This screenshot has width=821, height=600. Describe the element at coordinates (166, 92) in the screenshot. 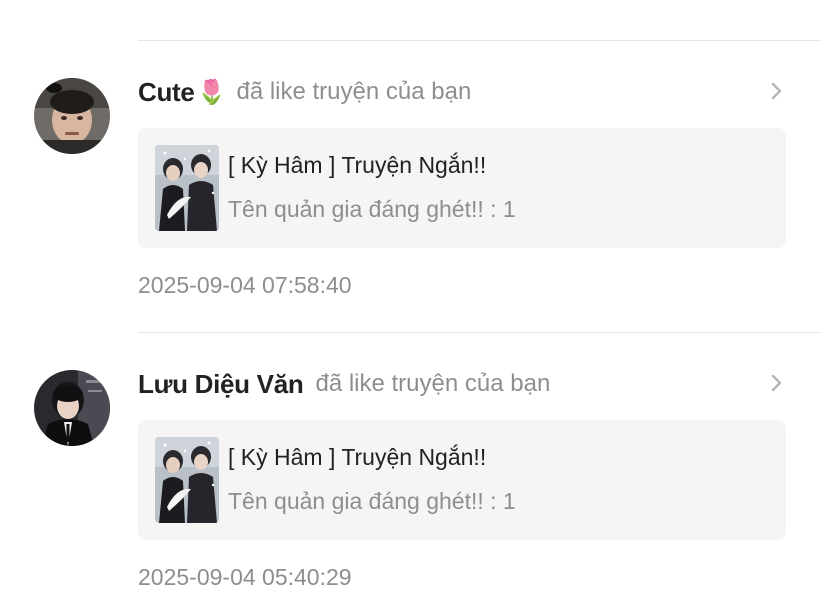

I see `user-name: Cute` at that location.